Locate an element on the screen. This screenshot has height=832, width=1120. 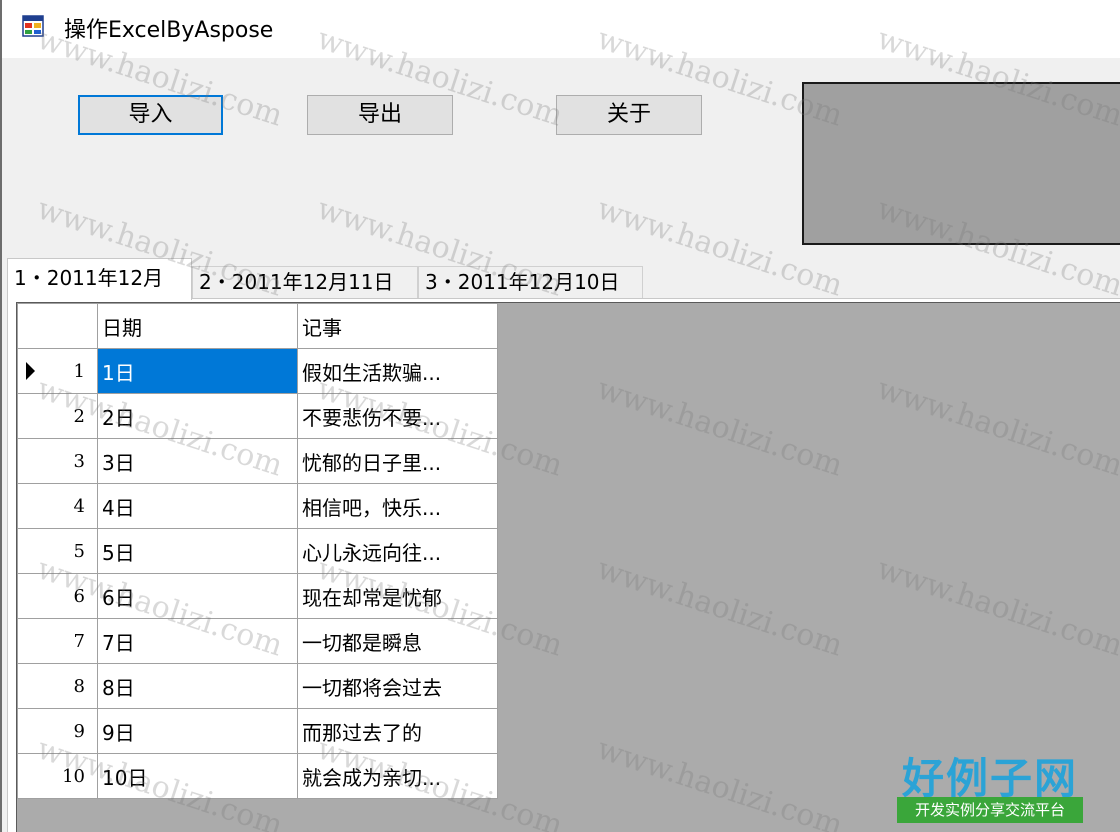
export-button: 导出 is located at coordinates (380, 115).